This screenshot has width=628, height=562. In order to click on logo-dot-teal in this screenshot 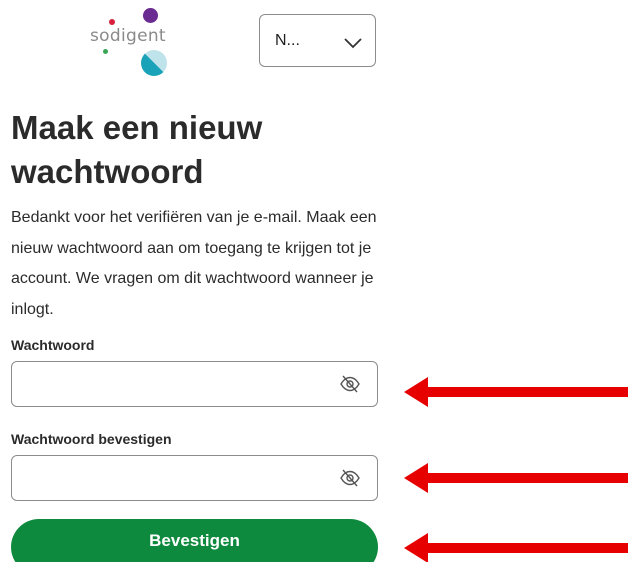, I will do `click(154, 63)`.